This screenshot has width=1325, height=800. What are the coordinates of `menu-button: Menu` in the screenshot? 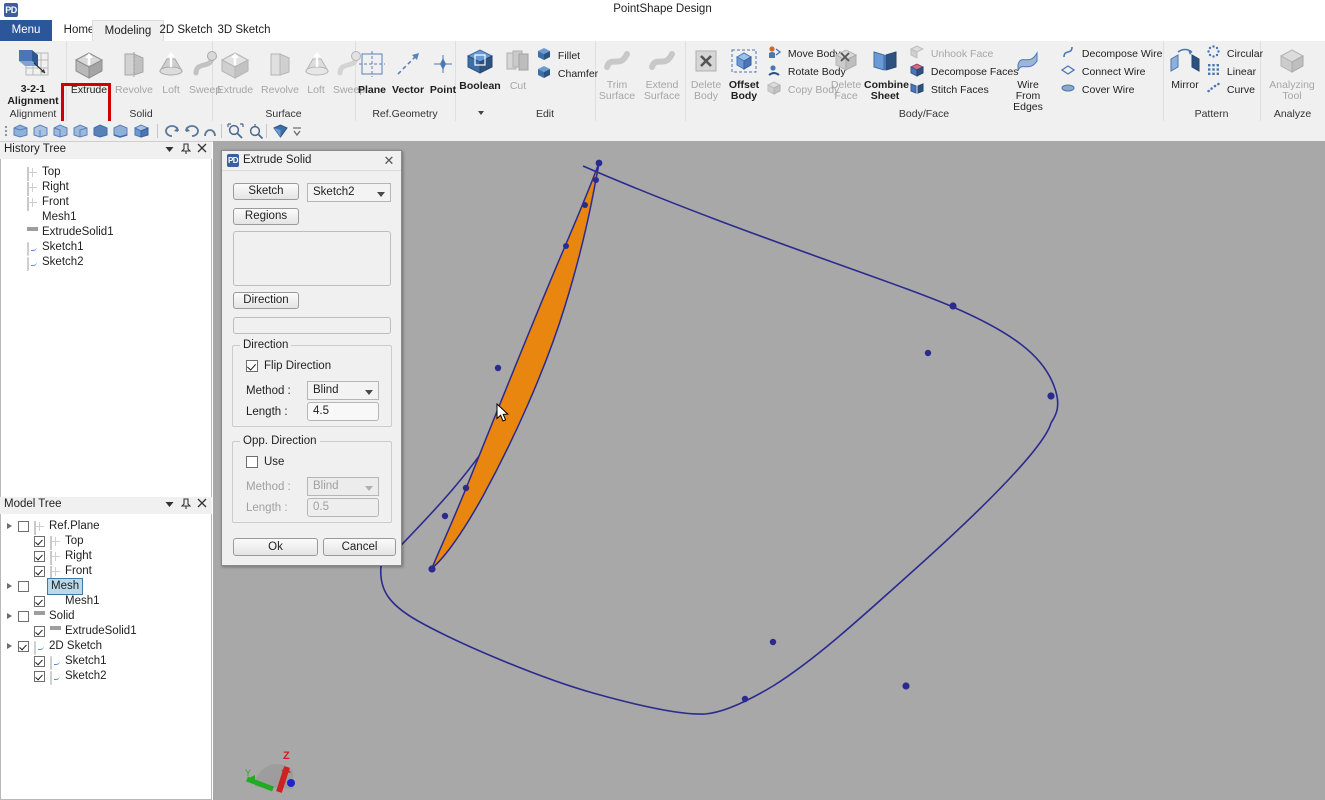 It's located at (26, 30).